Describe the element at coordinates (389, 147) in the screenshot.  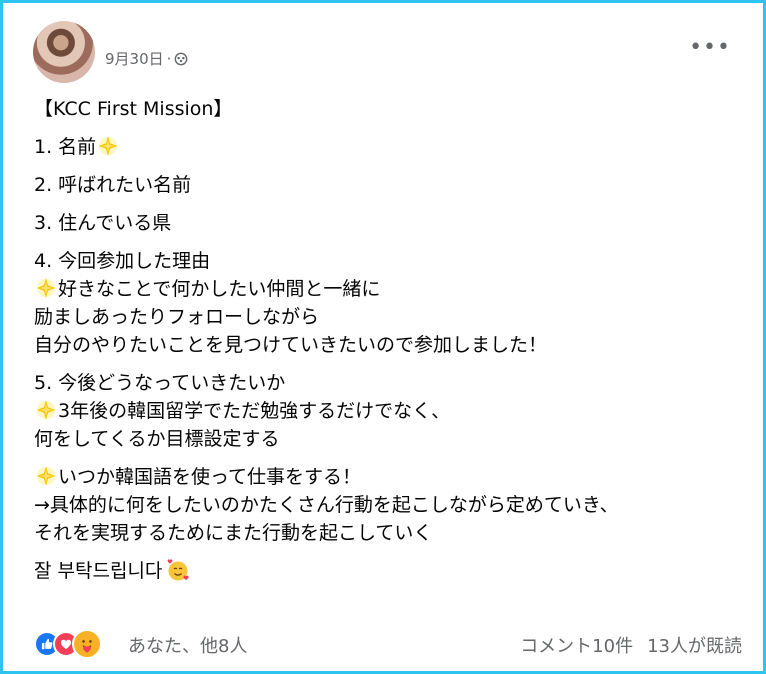
I see `post-text-line: 1. 名前` at that location.